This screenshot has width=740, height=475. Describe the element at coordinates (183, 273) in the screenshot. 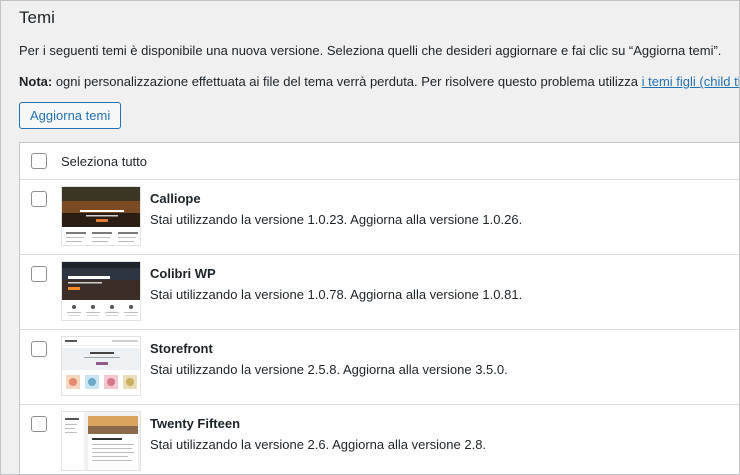

I see `theme-name-colibri-wp: Colibri WP` at that location.